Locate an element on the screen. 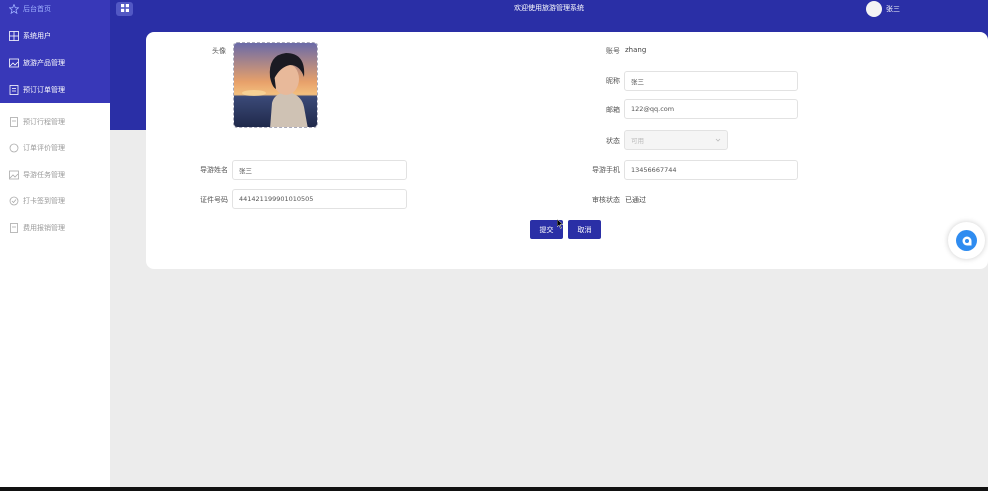  sidebar-item-reviews: 订单评价管理 is located at coordinates (55, 148).